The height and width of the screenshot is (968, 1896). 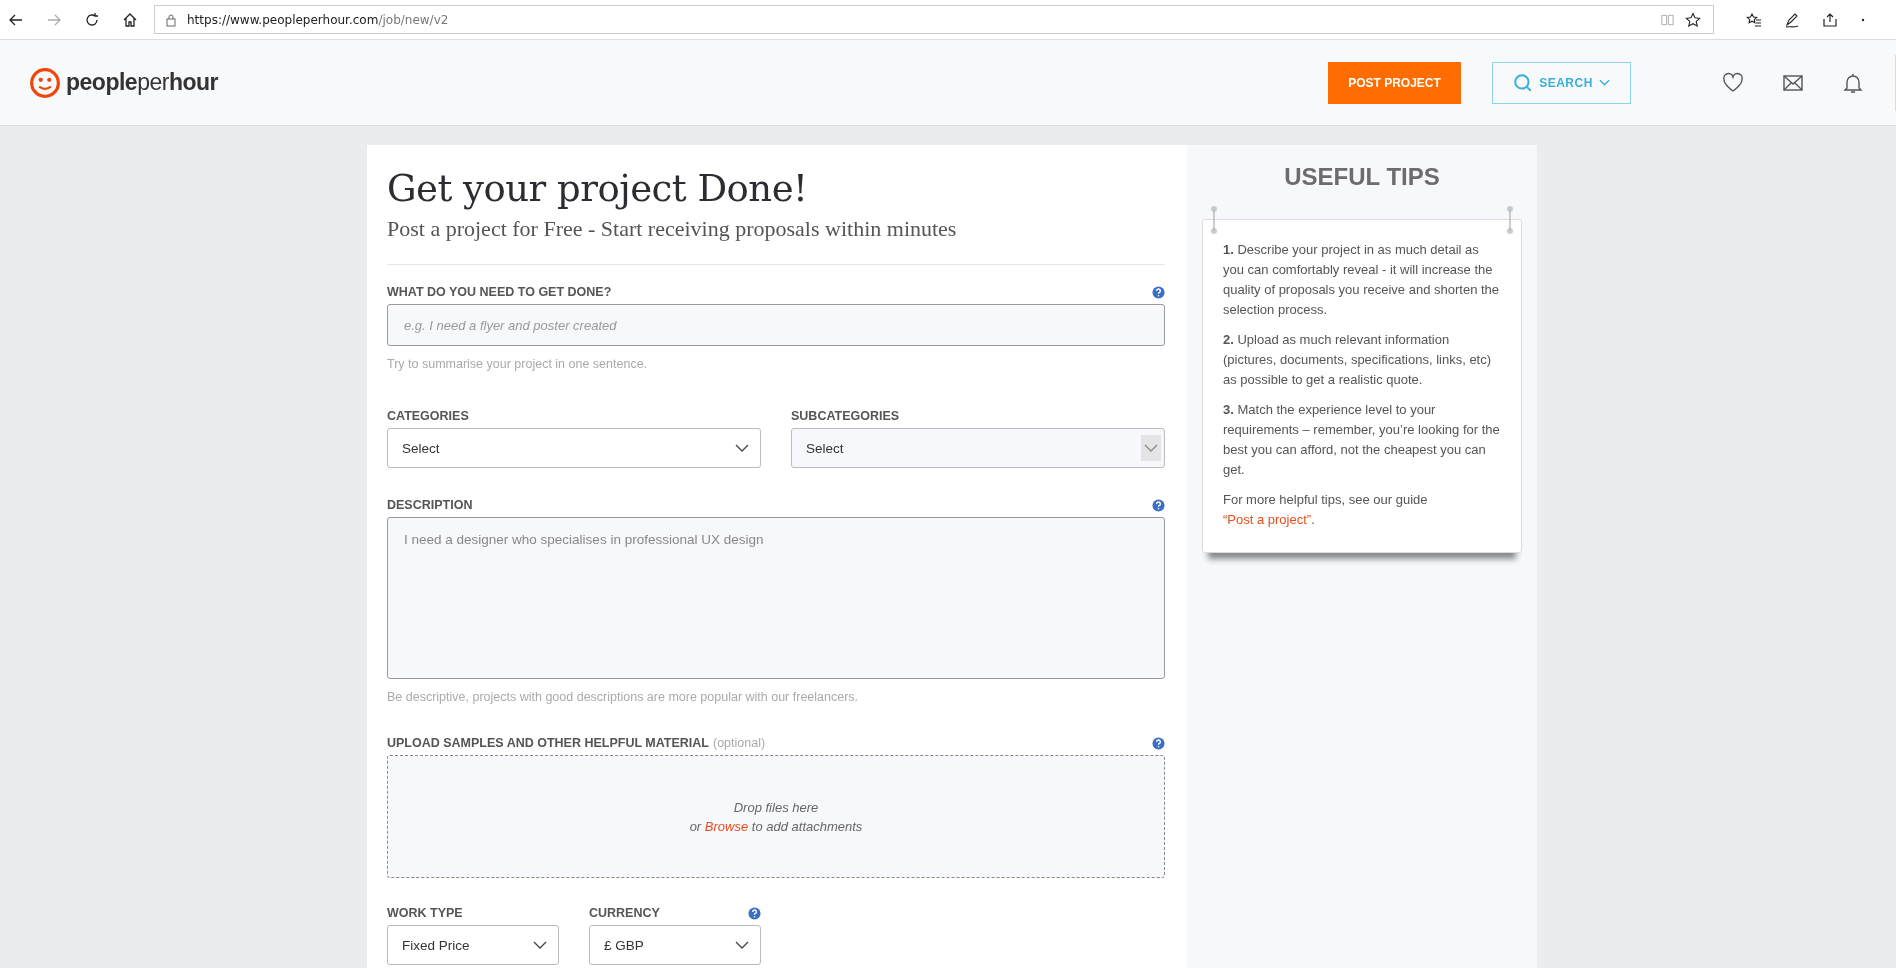 I want to click on field-label: UPLOAD SAMPLES AND OTHER HELPFUL MATERIAL, so click(x=548, y=743).